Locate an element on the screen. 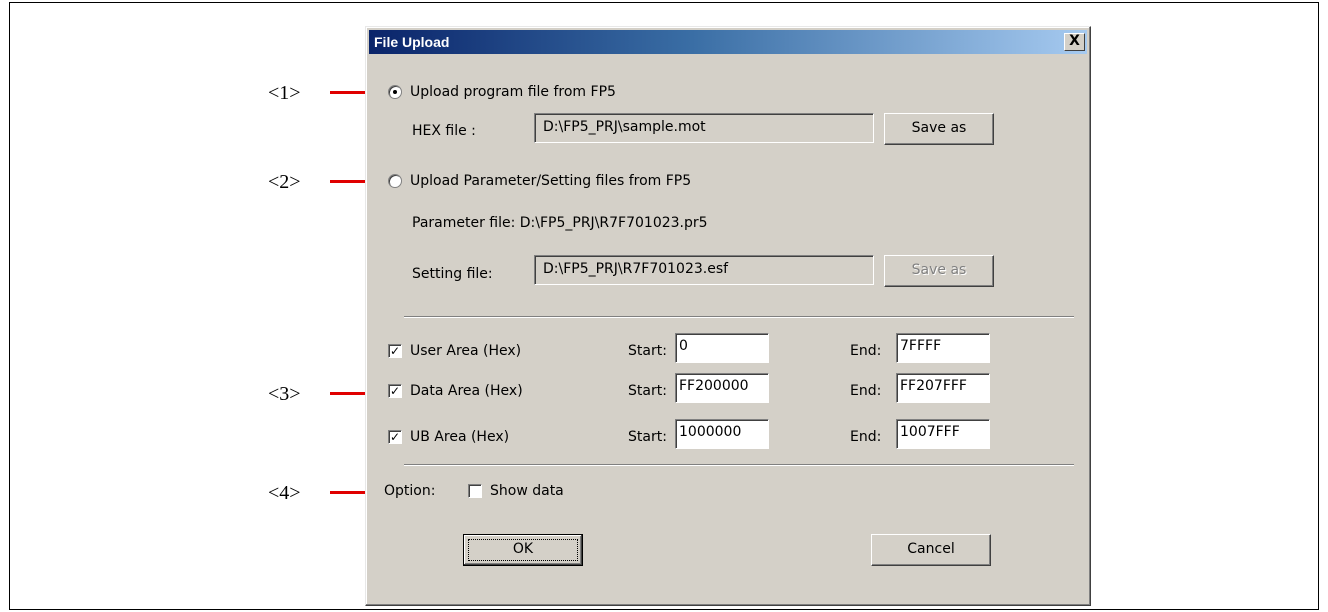 This screenshot has height=612, width=1328. annotation-3: <3> is located at coordinates (284, 394).